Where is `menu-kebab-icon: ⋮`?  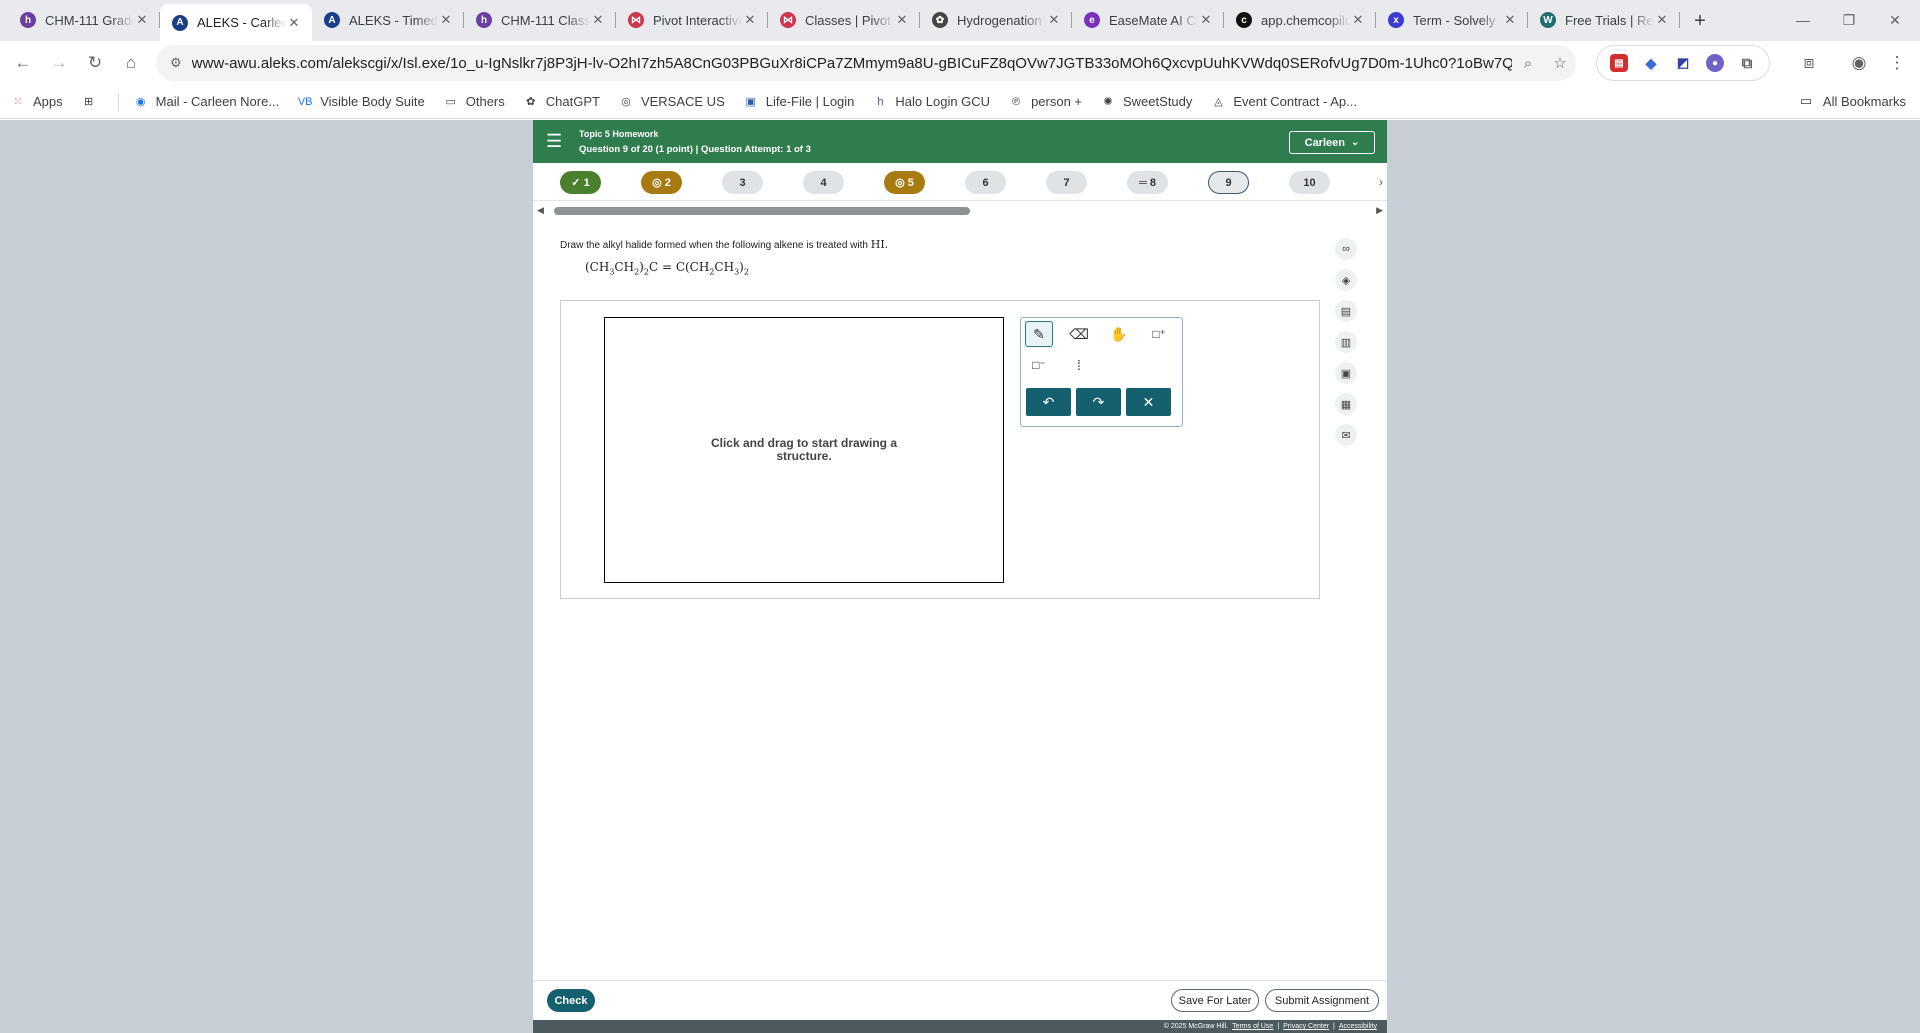 menu-kebab-icon: ⋮ is located at coordinates (1897, 63).